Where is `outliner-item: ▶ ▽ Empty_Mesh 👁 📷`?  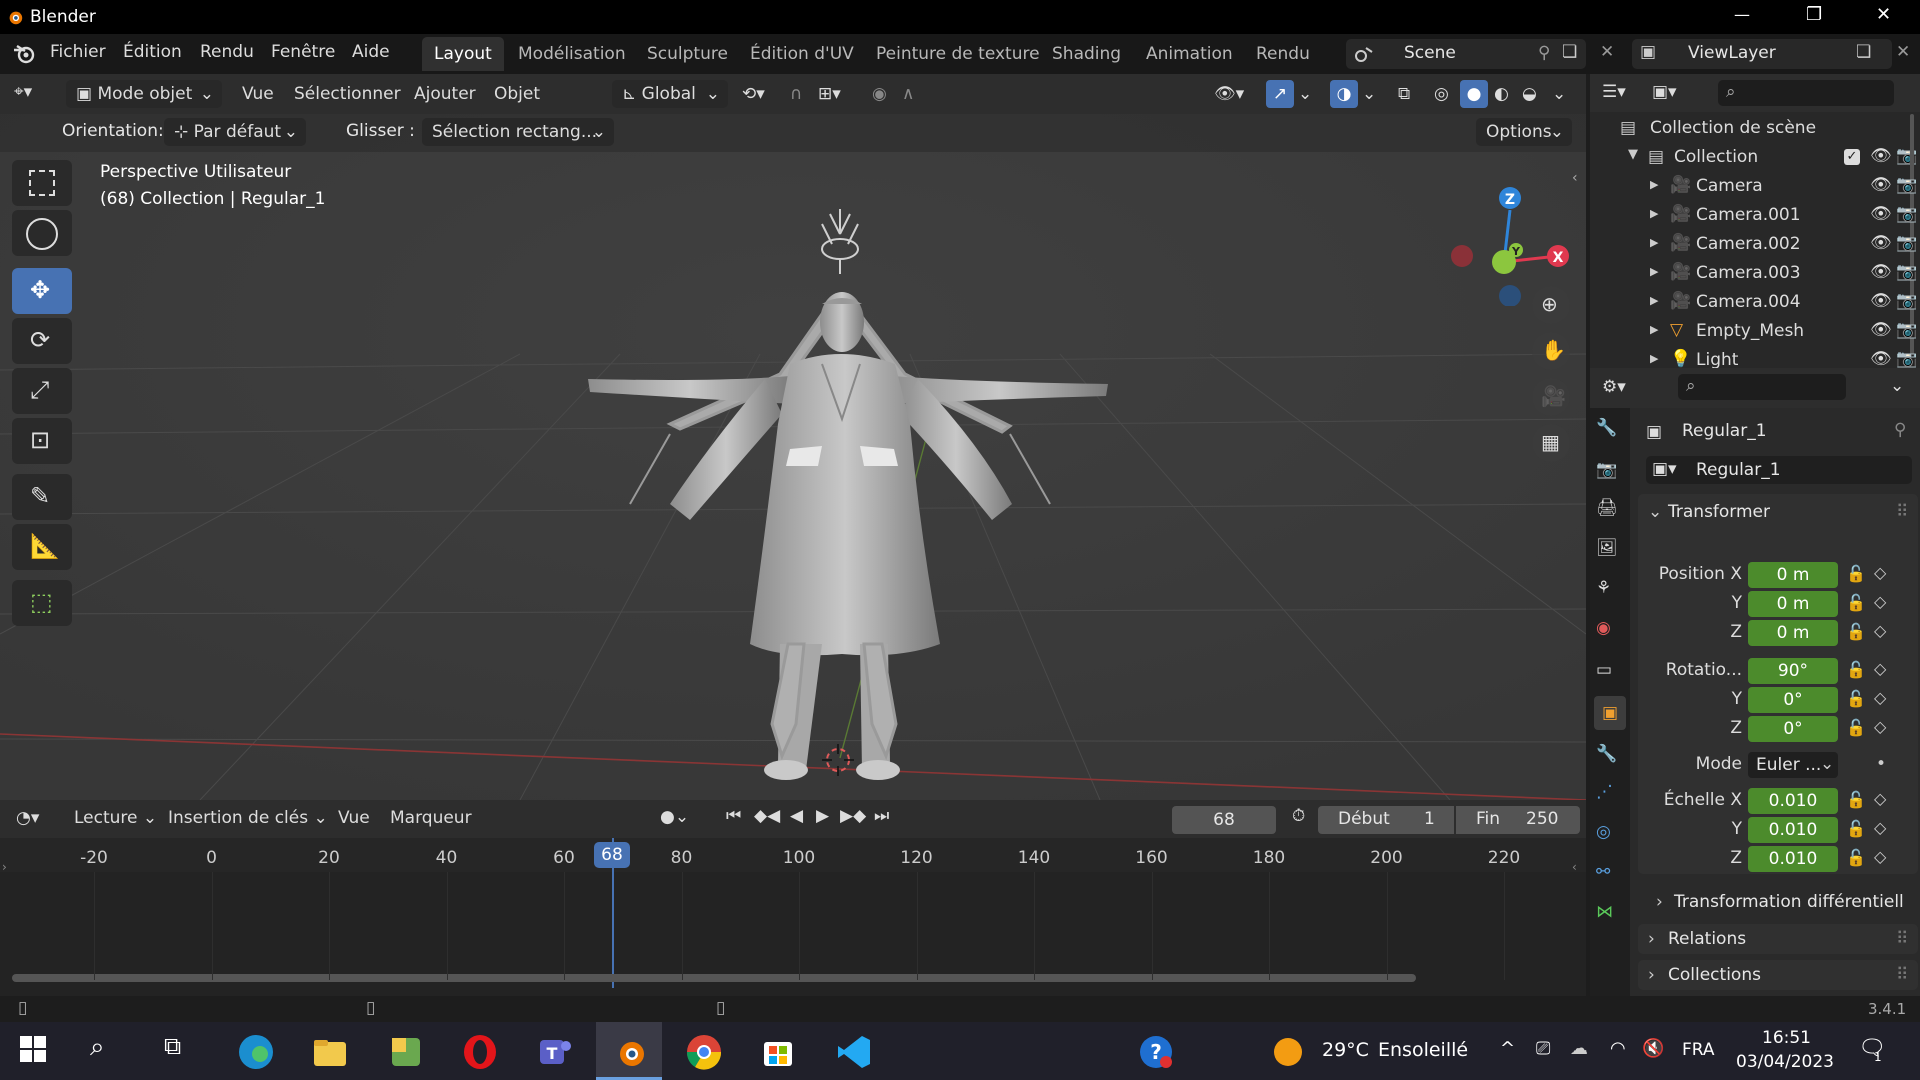 outliner-item: ▶ ▽ Empty_Mesh 👁 📷 is located at coordinates (1755, 331).